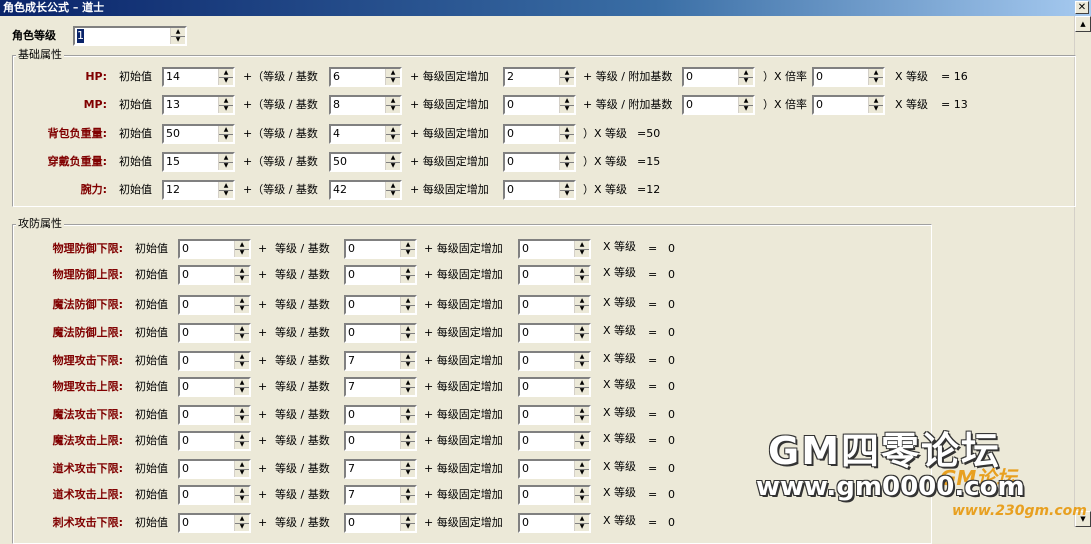  What do you see at coordinates (198, 77) in the screenshot?
I see `init-input: 14 ▲ ▼` at bounding box center [198, 77].